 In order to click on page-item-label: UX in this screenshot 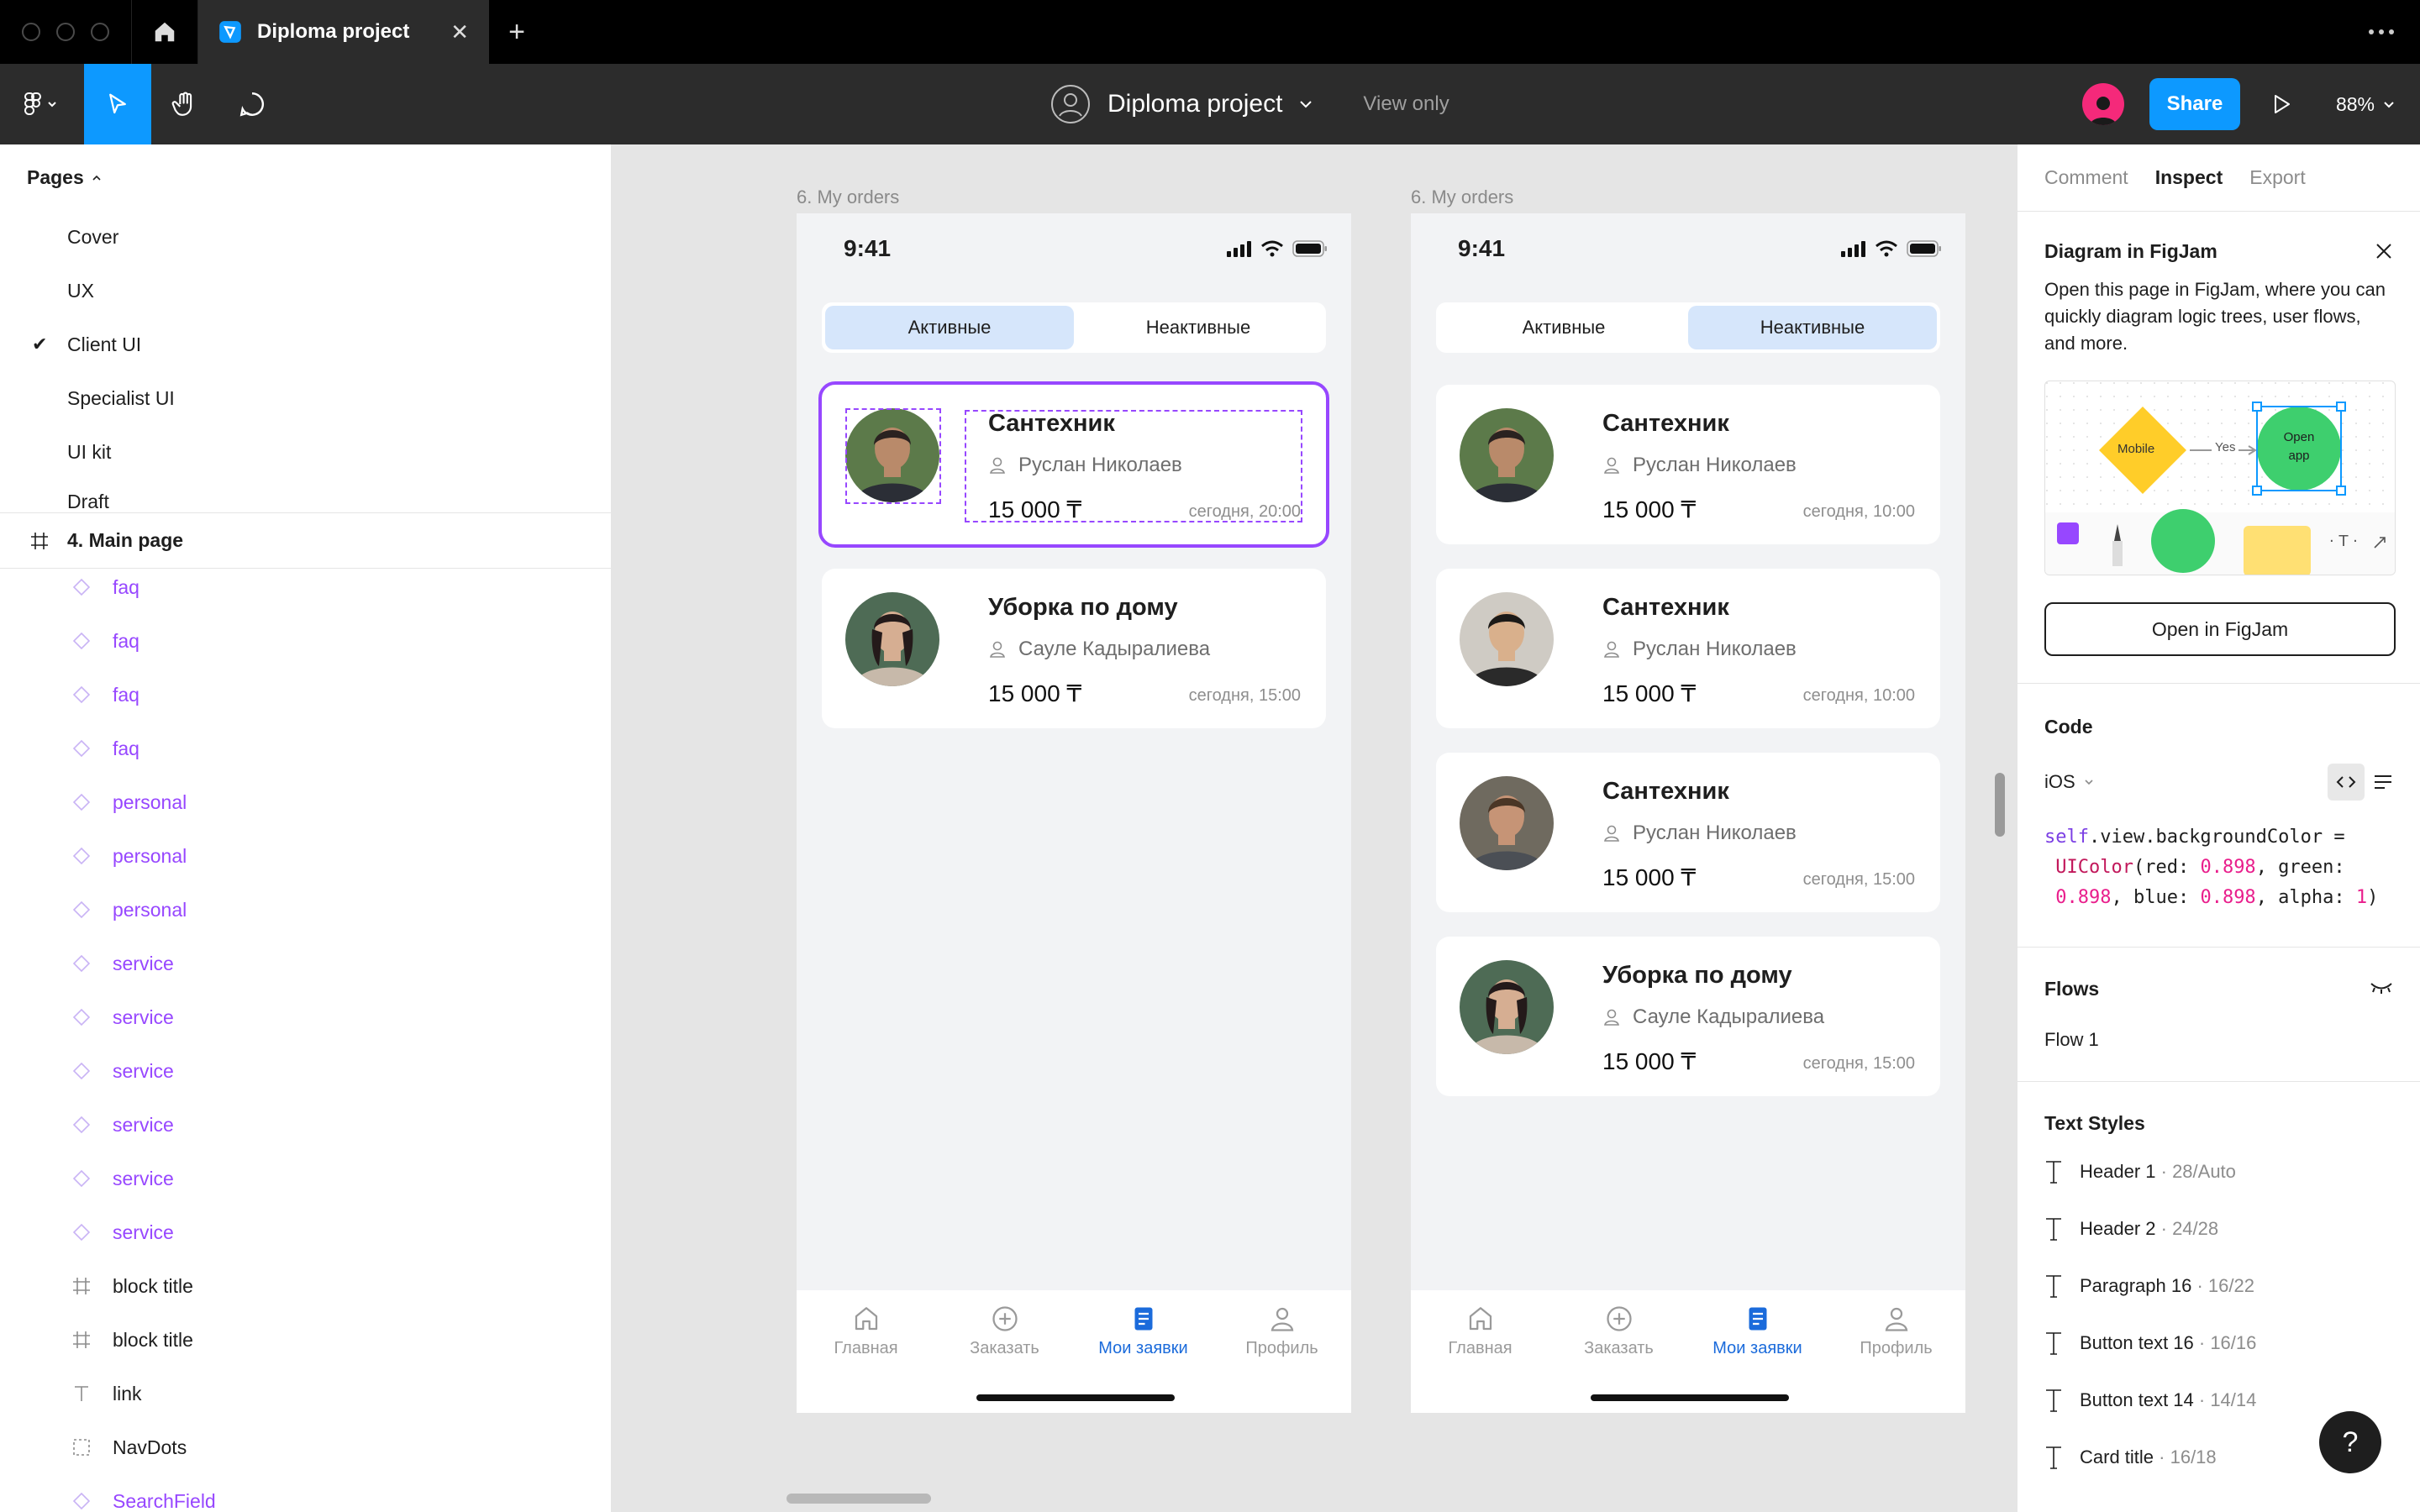, I will do `click(80, 290)`.